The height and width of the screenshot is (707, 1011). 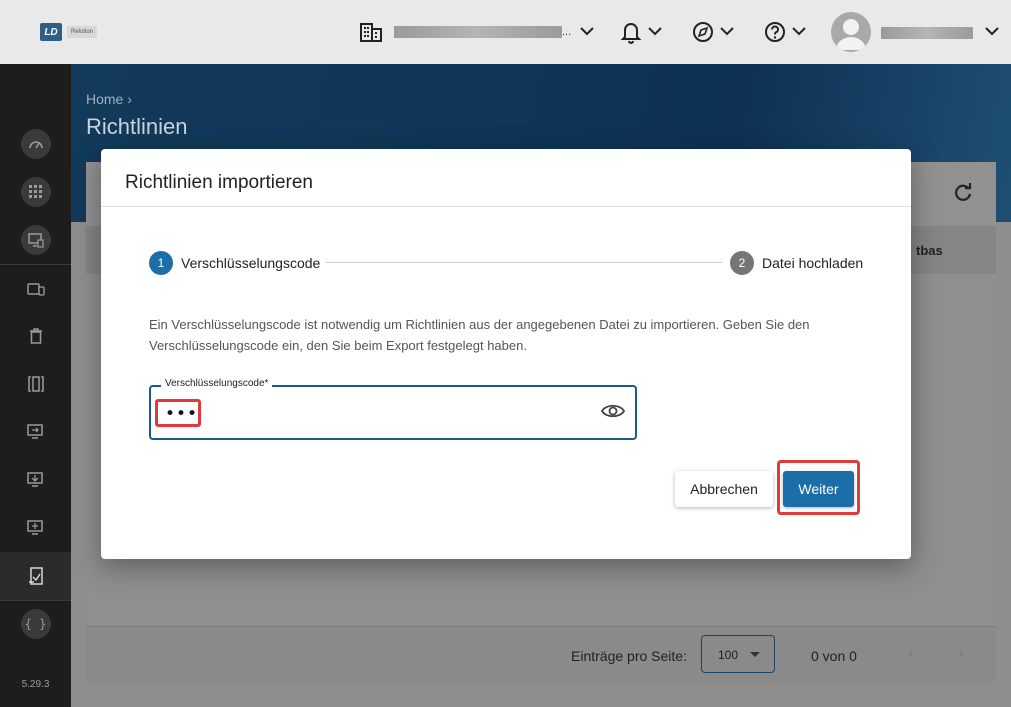 I want to click on user-icon, so click(x=851, y=34).